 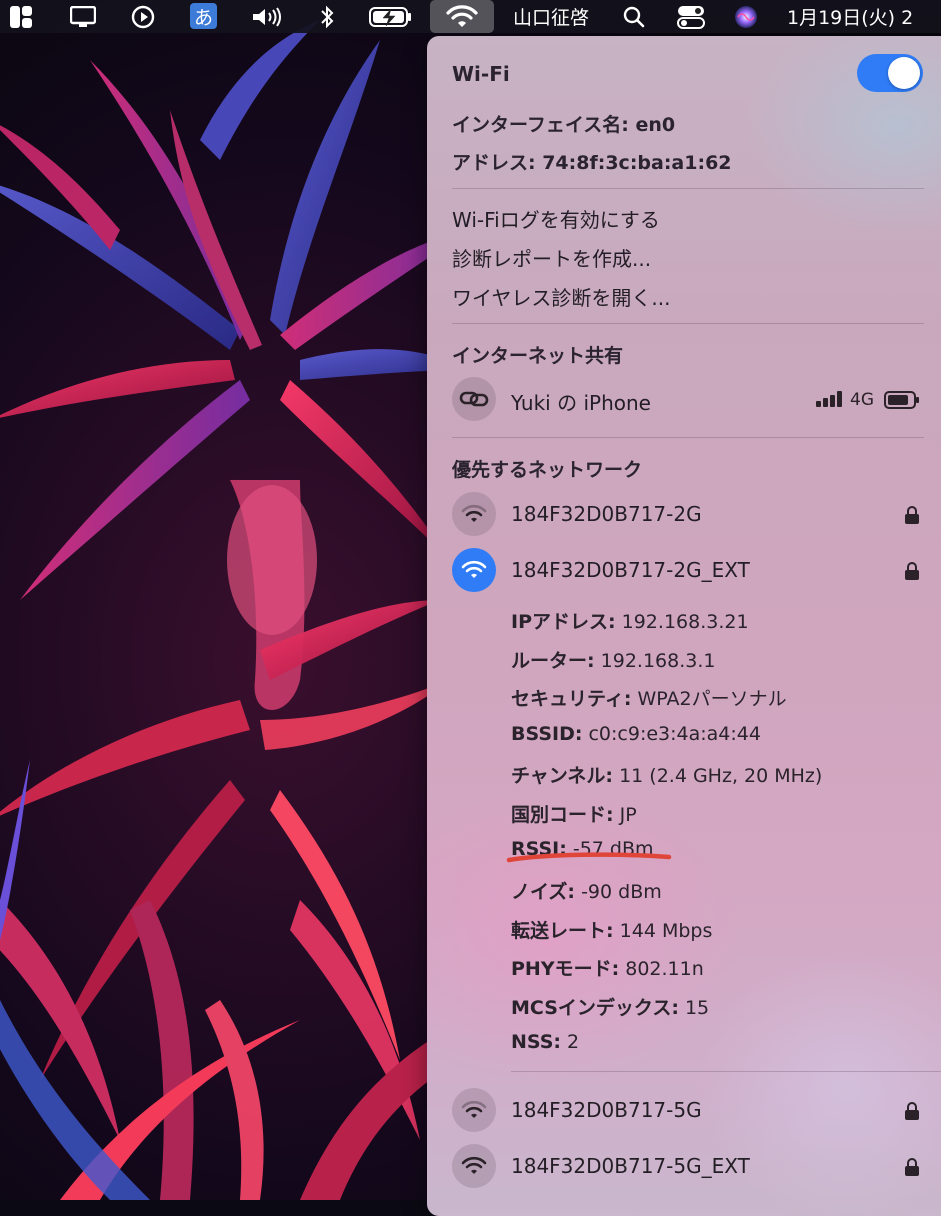 What do you see at coordinates (831, 401) in the screenshot?
I see `cellular-signal-icon` at bounding box center [831, 401].